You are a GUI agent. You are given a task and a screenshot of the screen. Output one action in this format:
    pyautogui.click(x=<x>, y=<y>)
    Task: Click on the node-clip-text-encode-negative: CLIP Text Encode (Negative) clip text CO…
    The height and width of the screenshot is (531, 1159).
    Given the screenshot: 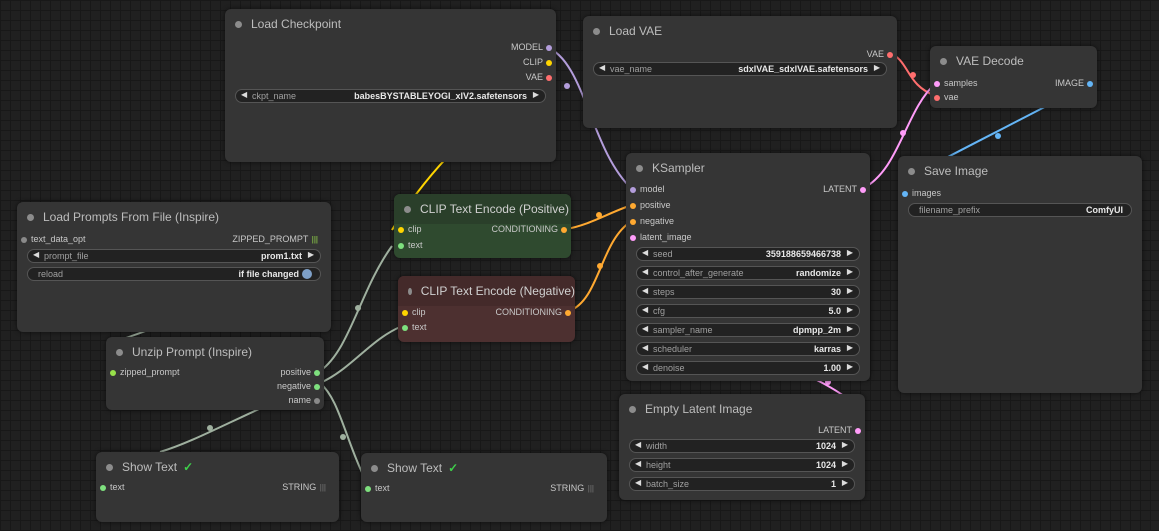 What is the action you would take?
    pyautogui.click(x=486, y=309)
    